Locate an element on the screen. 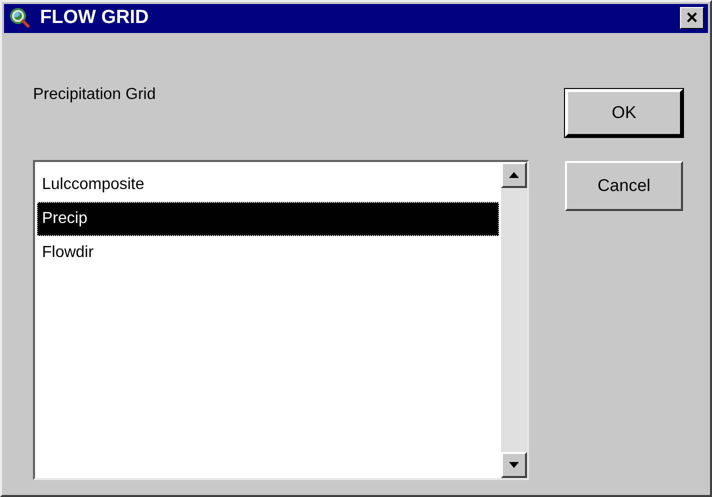 This screenshot has width=712, height=497. scrollbar is located at coordinates (514, 320).